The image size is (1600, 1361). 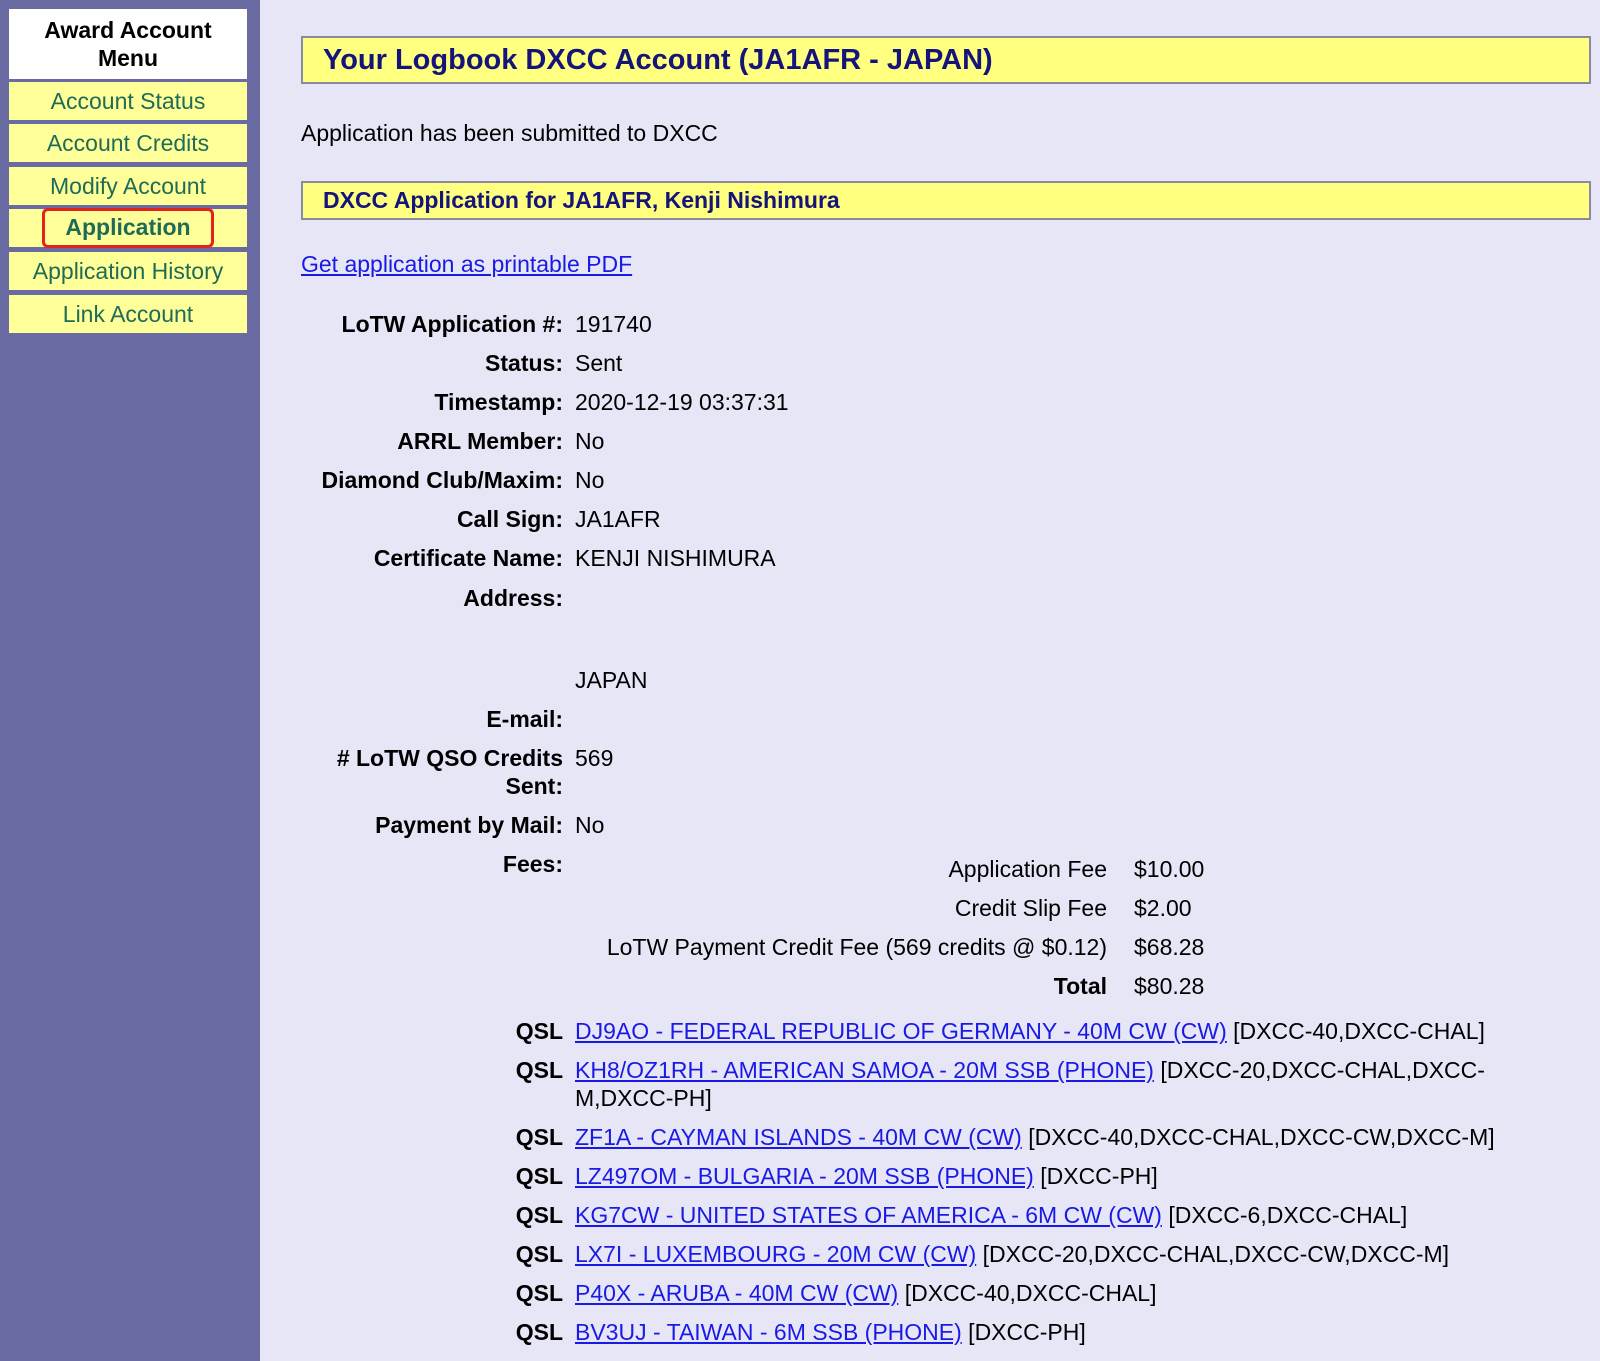 What do you see at coordinates (513, 598) in the screenshot?
I see `label-address: Address:` at bounding box center [513, 598].